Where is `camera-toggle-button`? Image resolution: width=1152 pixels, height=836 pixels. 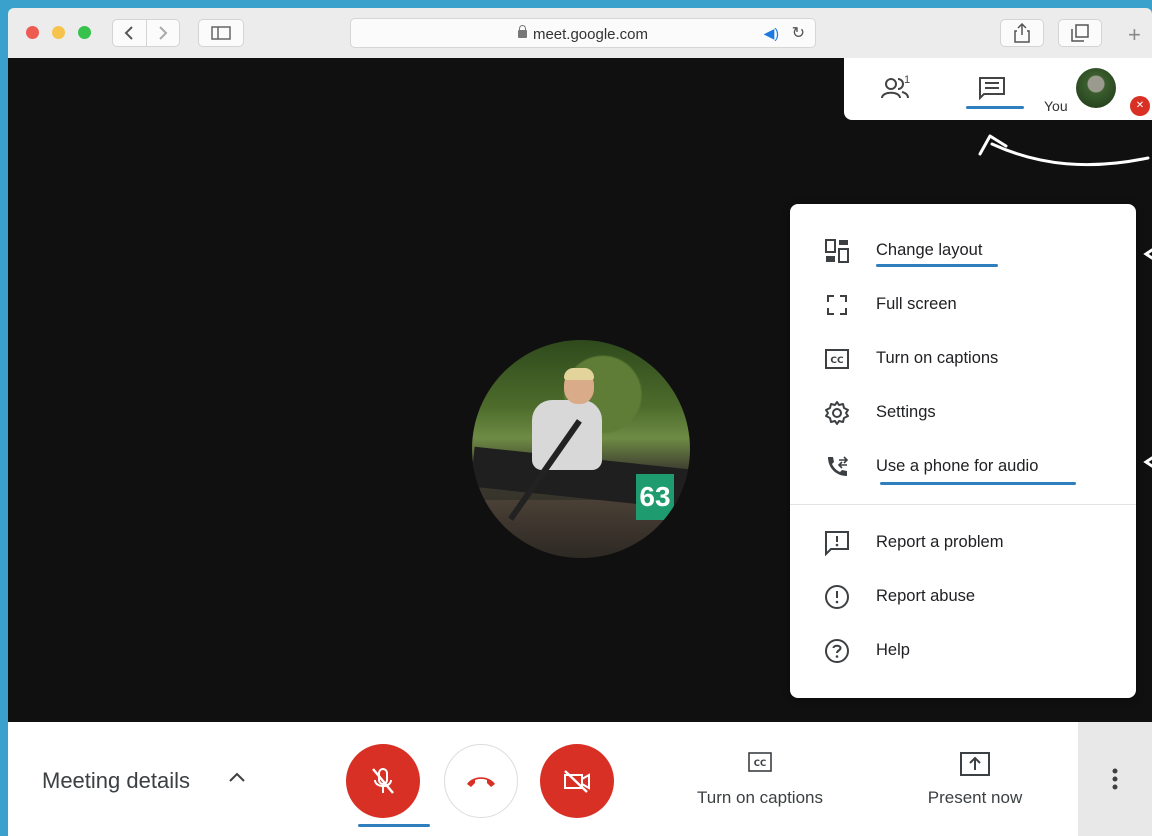
camera-toggle-button is located at coordinates (577, 781).